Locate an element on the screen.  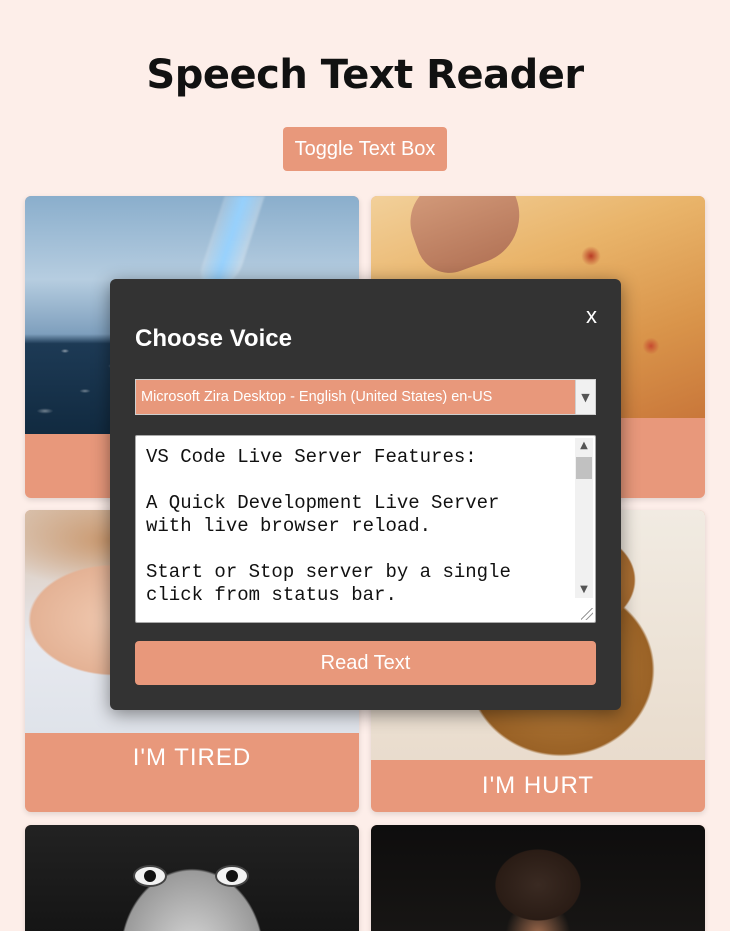
close-button: x is located at coordinates (591, 316).